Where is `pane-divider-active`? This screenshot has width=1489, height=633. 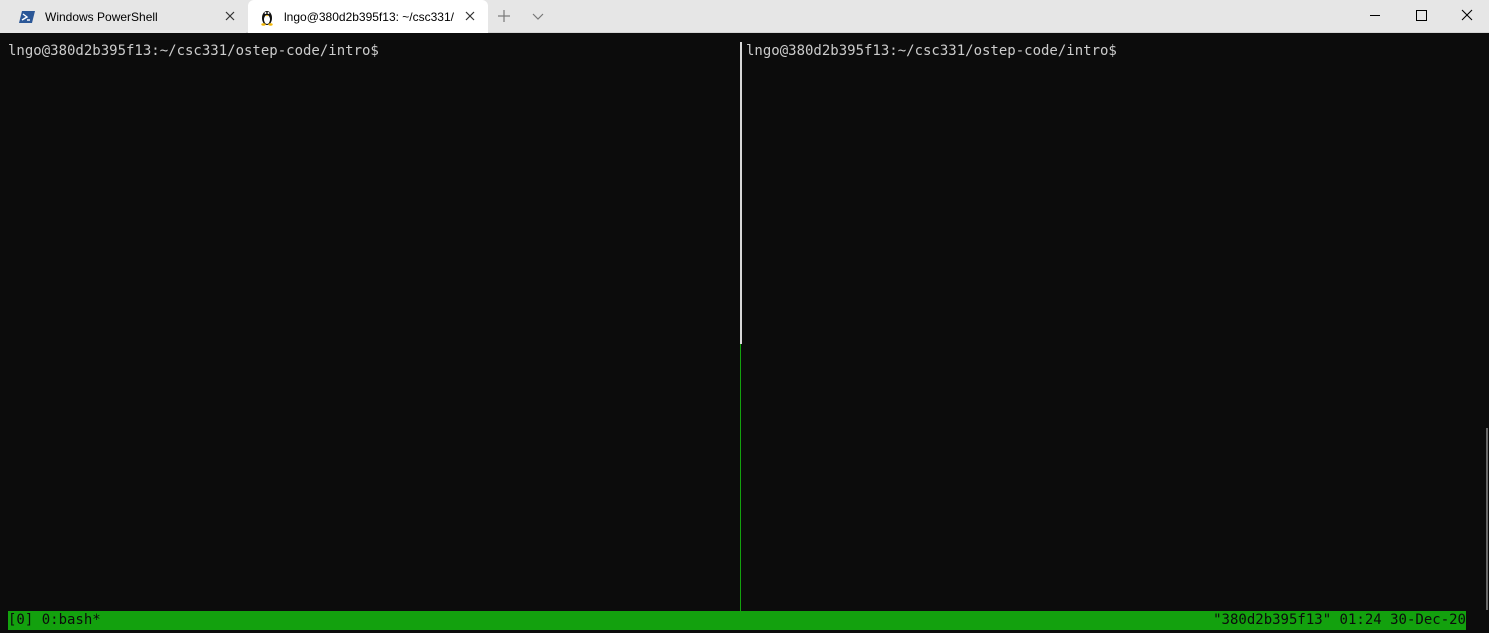 pane-divider-active is located at coordinates (740, 477).